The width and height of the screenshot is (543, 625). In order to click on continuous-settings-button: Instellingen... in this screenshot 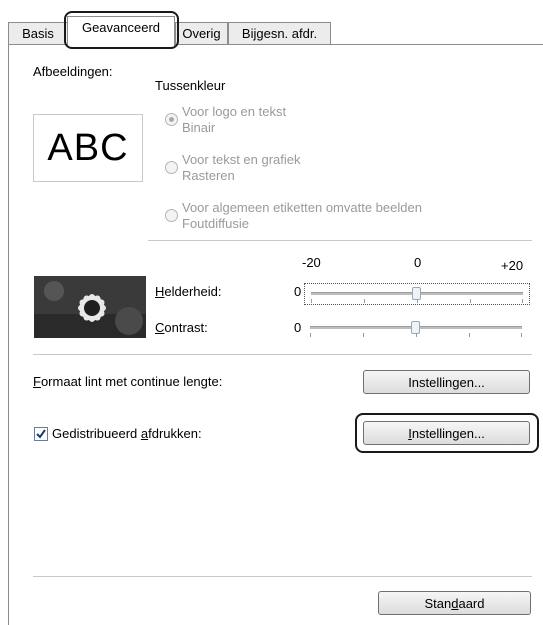, I will do `click(446, 382)`.